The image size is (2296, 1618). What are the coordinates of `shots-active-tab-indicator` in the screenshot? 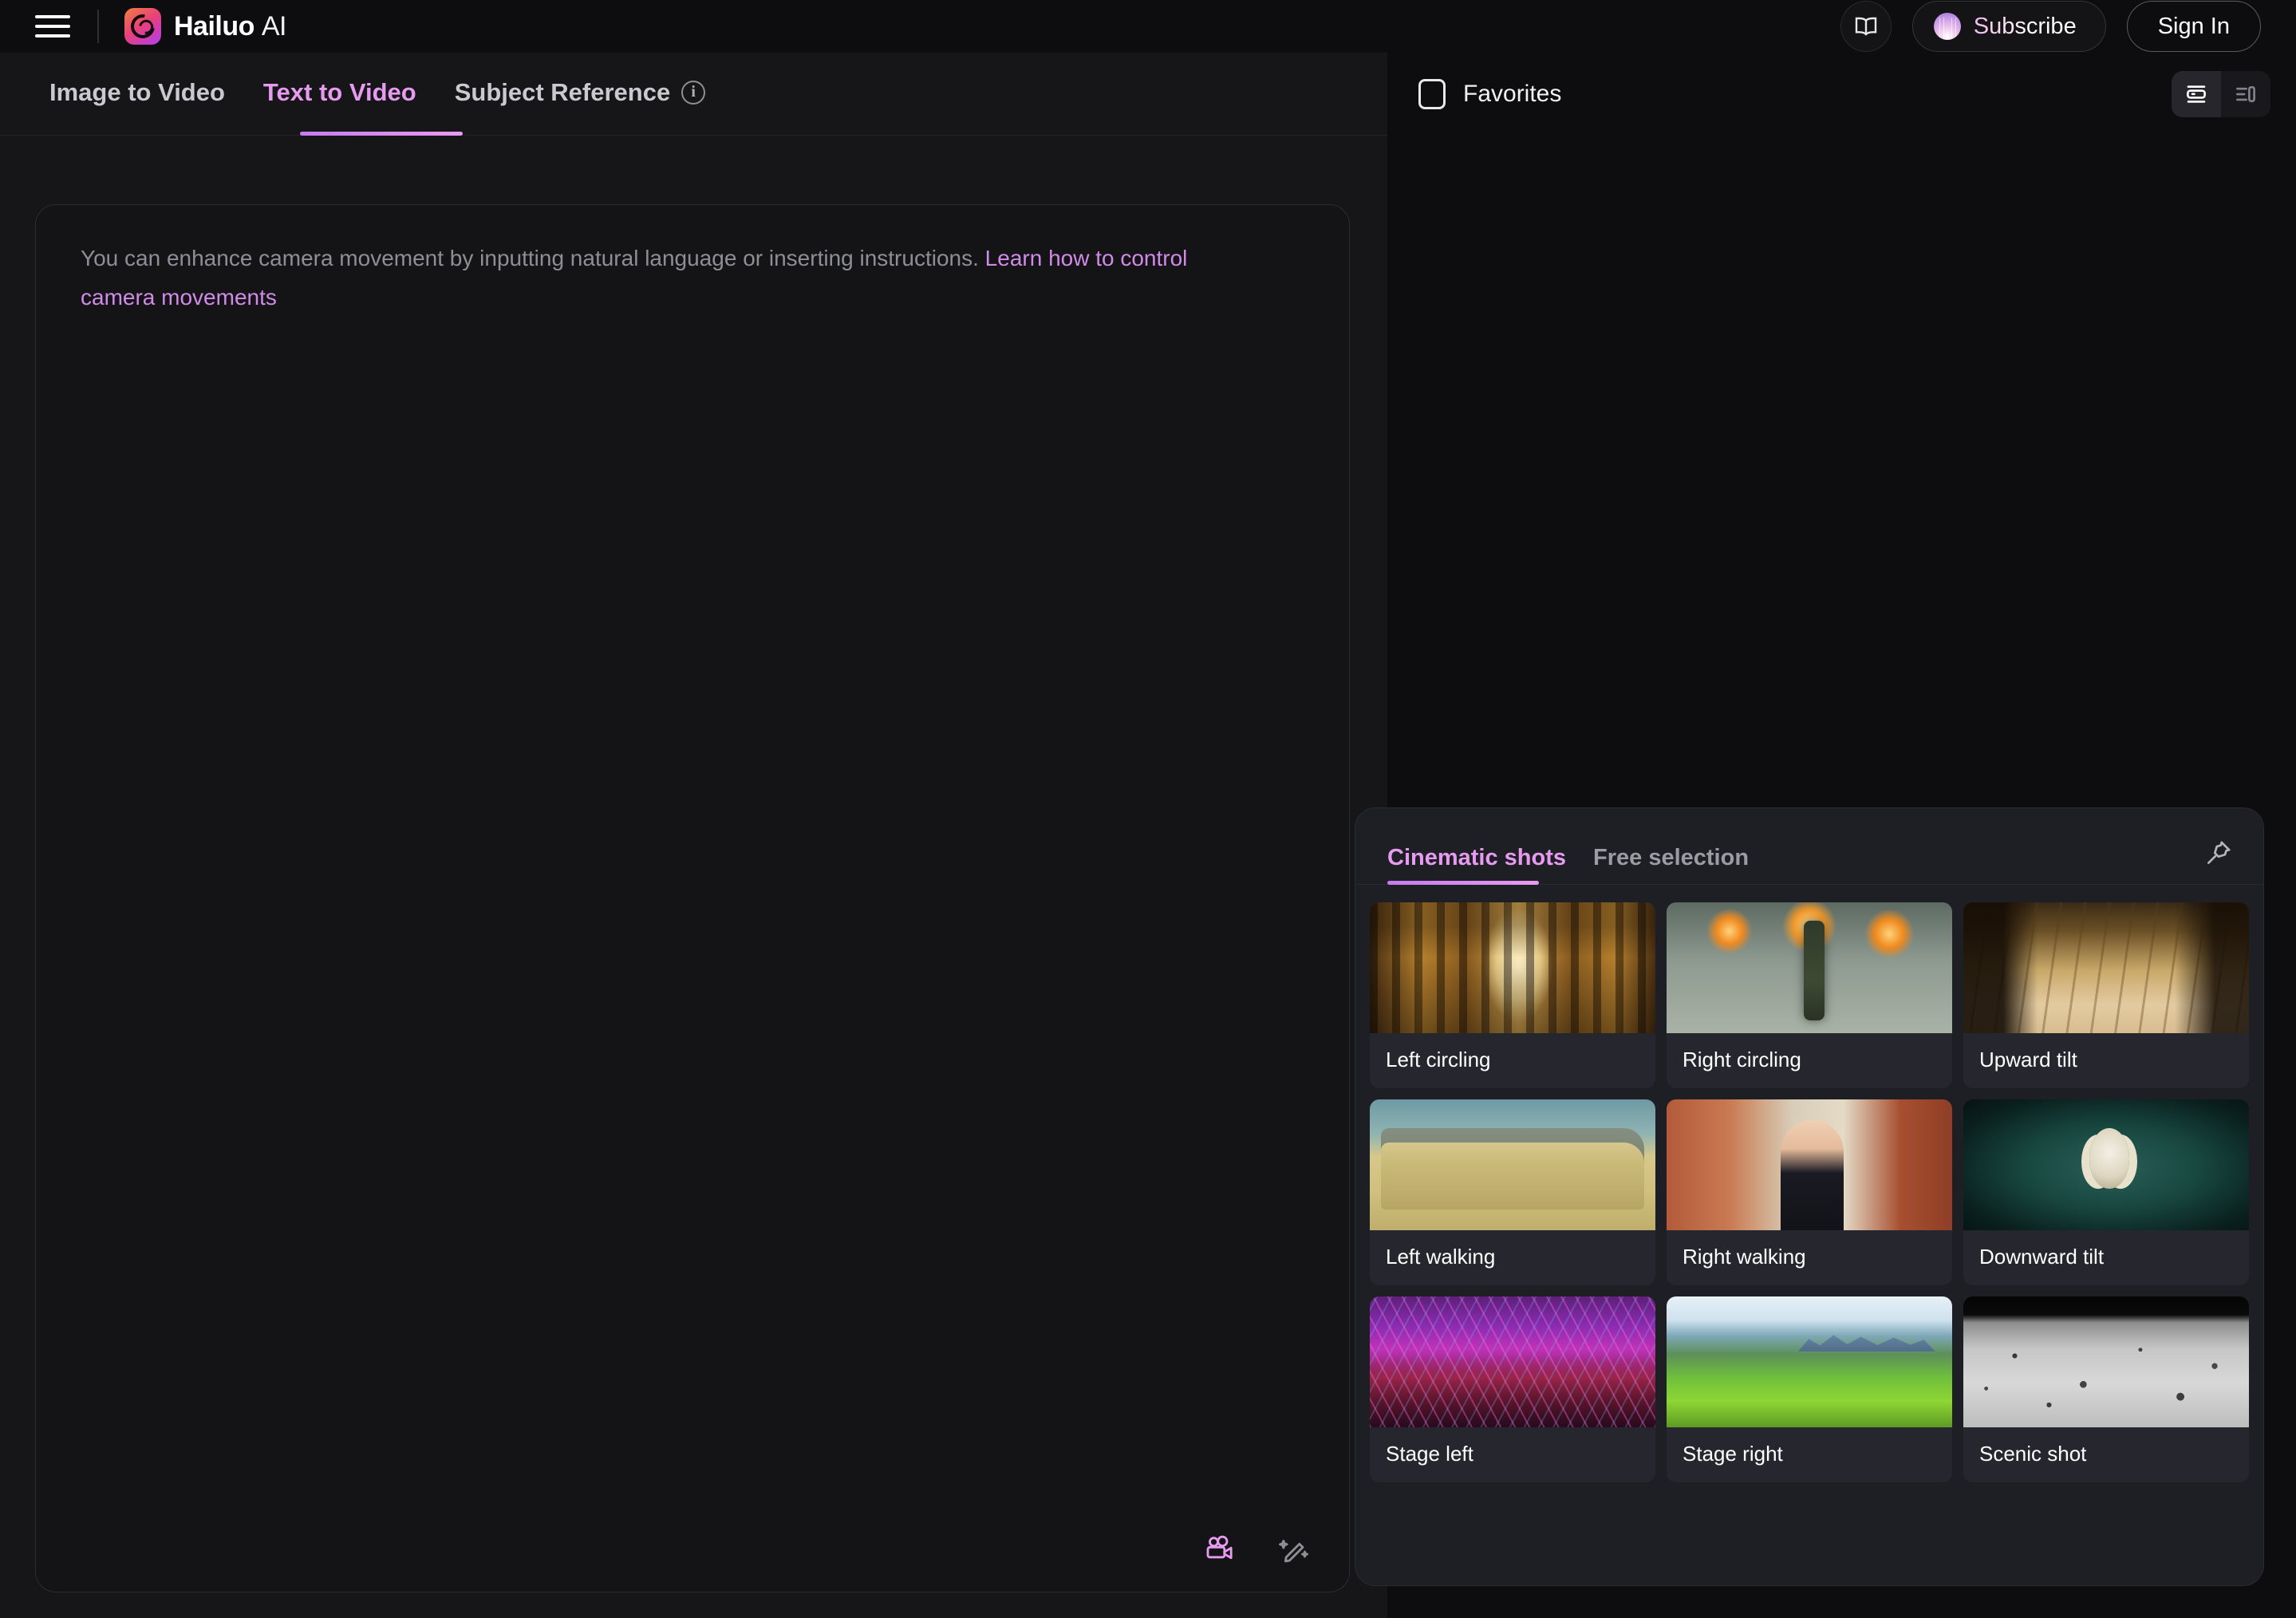 It's located at (1463, 883).